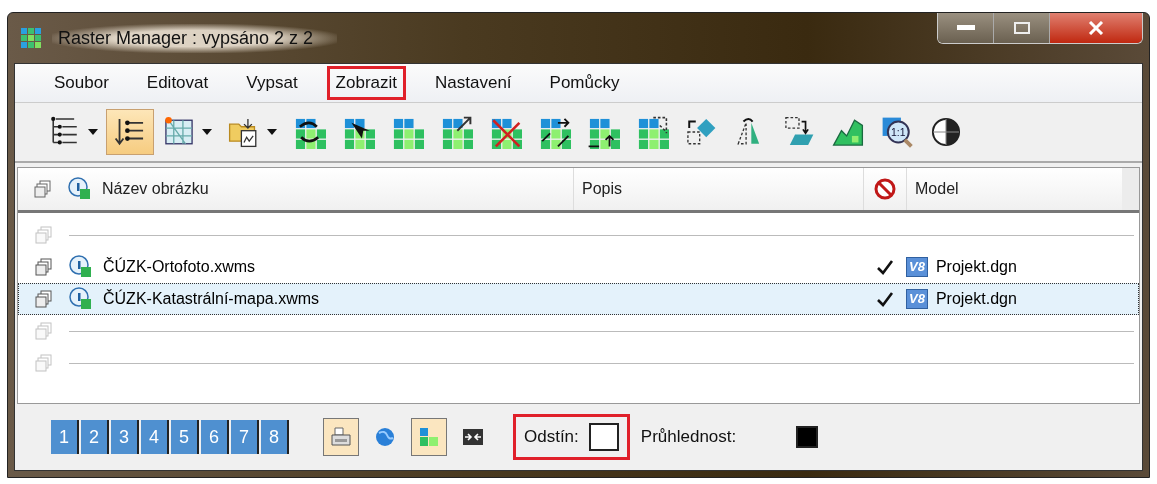  I want to click on minimize-button, so click(966, 28).